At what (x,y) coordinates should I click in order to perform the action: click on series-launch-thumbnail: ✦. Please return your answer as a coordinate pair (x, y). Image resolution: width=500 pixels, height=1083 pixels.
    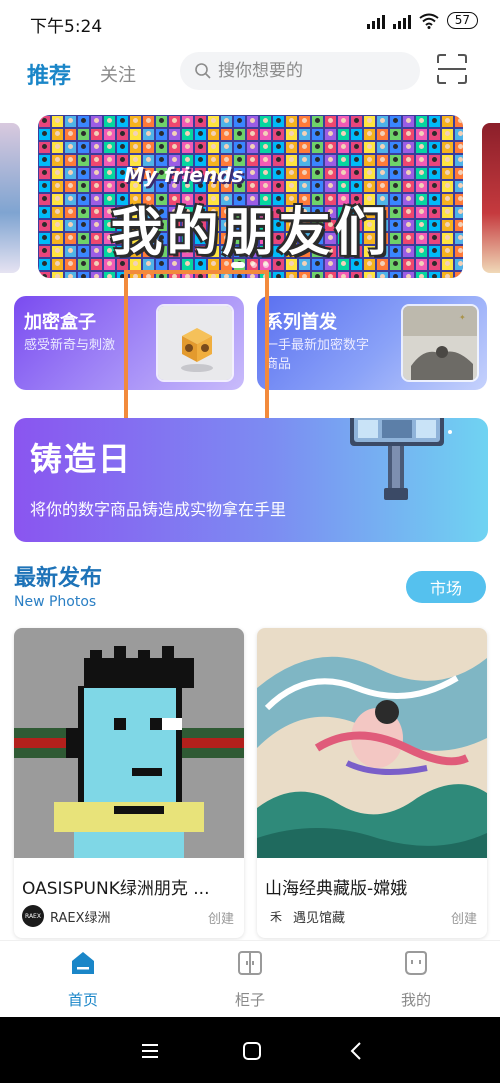
    Looking at the image, I should click on (440, 343).